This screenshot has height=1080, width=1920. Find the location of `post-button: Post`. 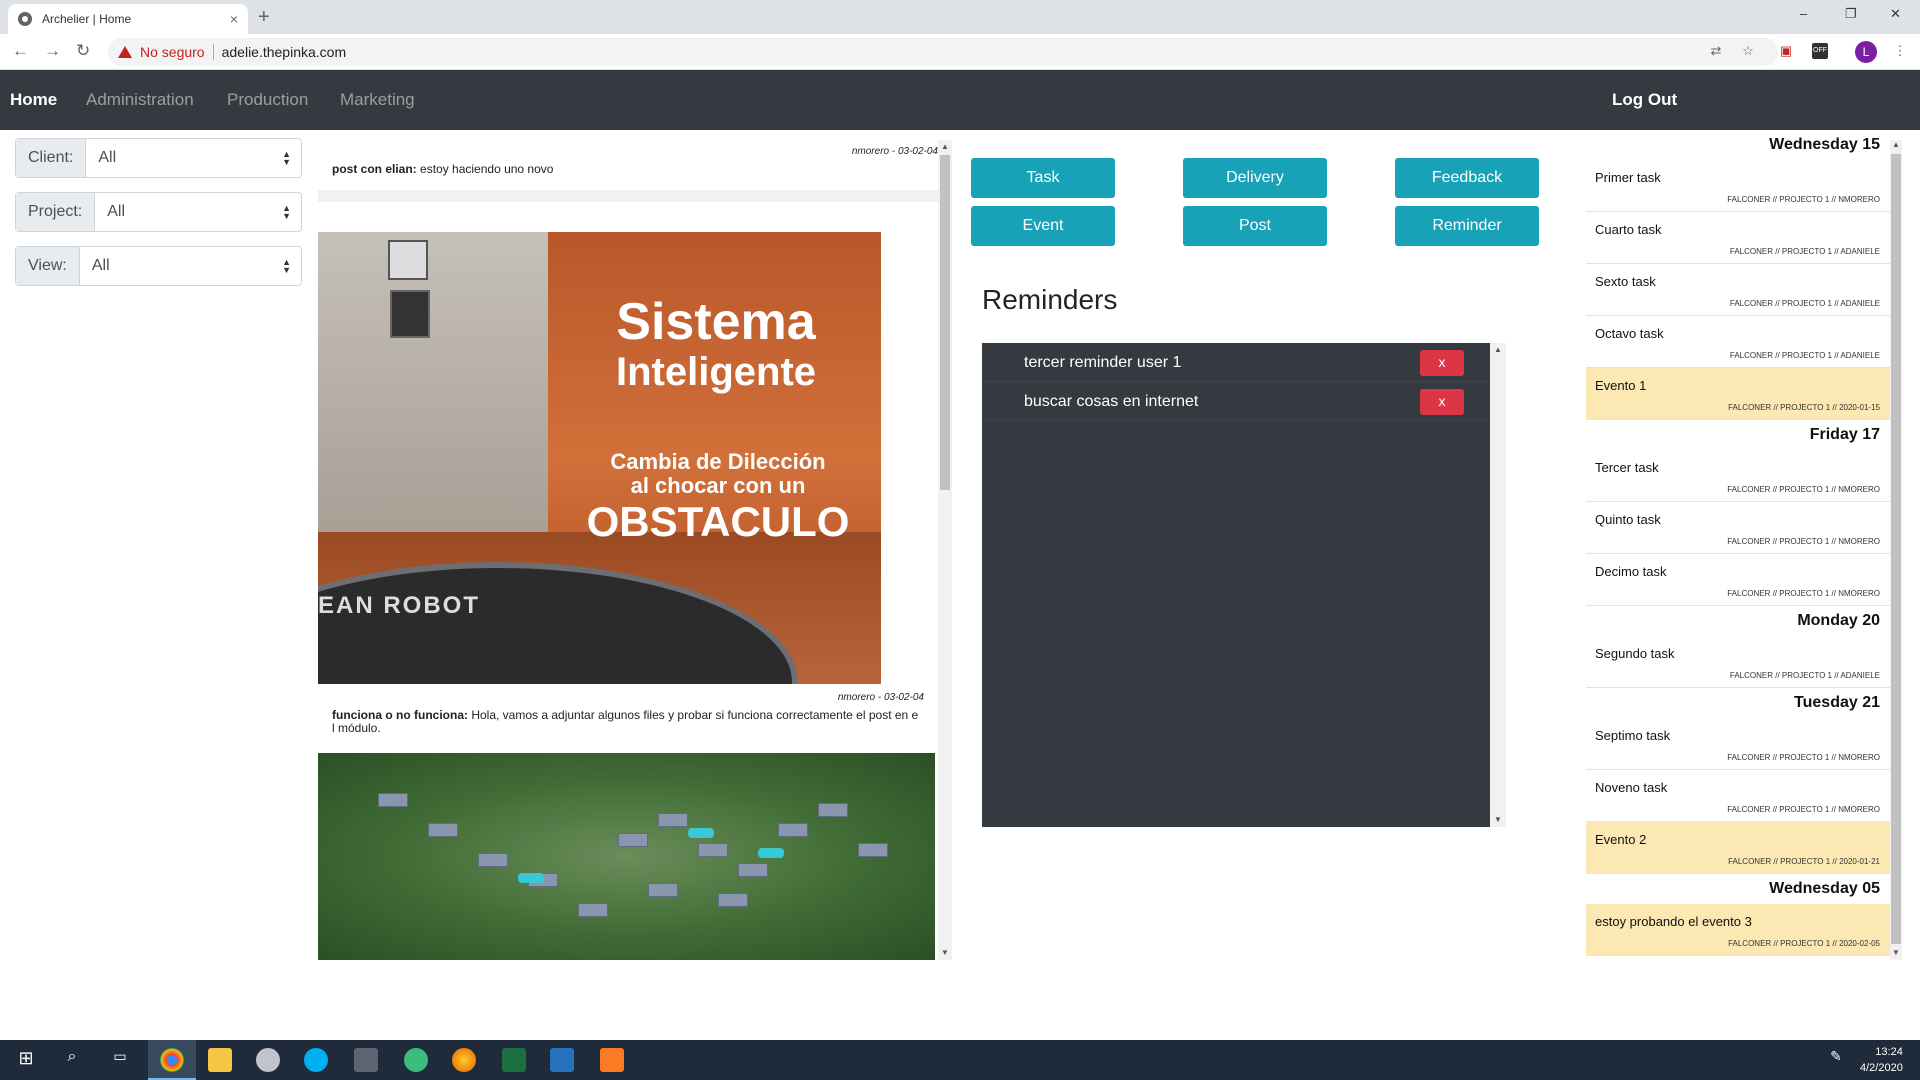

post-button: Post is located at coordinates (1255, 226).